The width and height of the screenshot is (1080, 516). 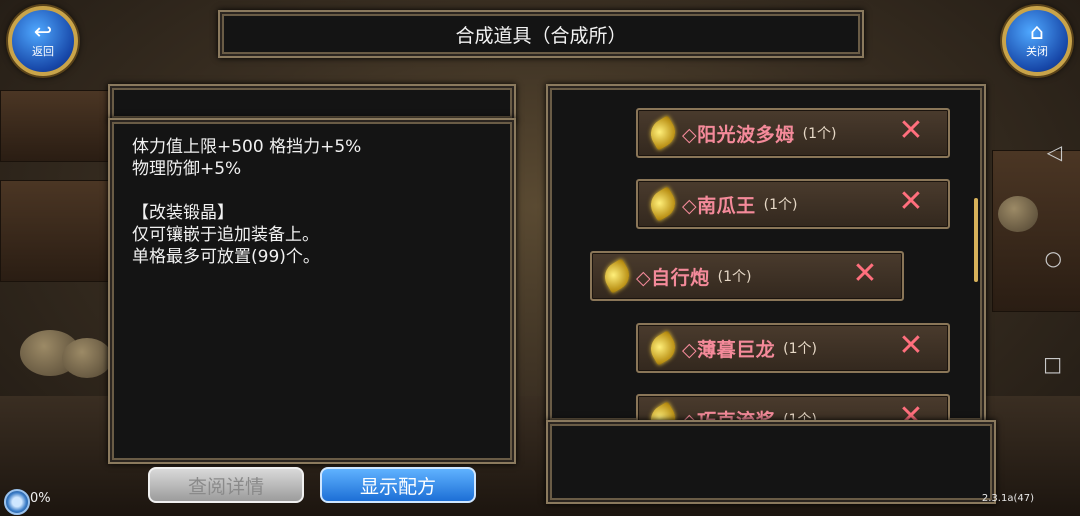 I want to click on close-button: ⌂ 关闭, so click(x=1037, y=41).